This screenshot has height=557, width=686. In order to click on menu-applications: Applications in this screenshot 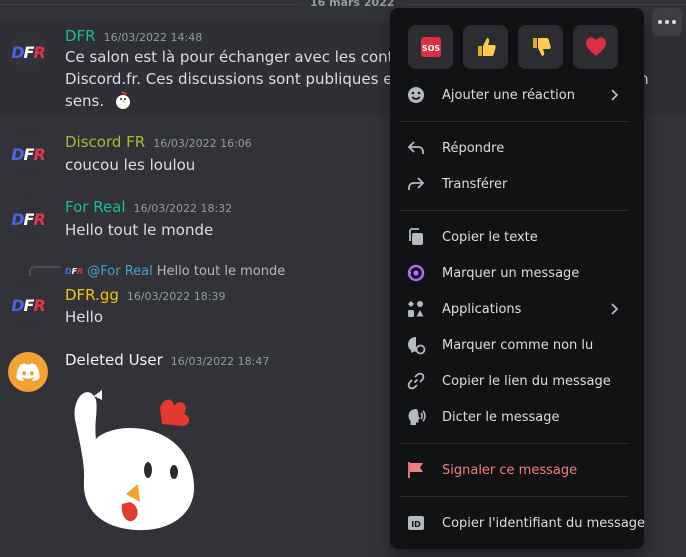, I will do `click(517, 309)`.